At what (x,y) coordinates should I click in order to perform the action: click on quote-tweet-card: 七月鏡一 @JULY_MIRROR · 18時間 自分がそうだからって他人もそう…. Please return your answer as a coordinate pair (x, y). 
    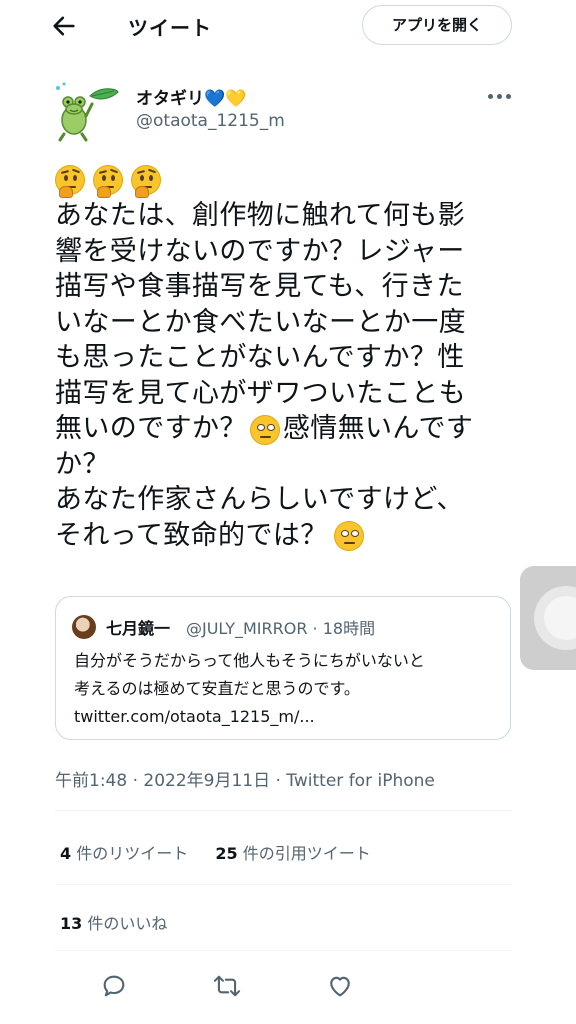
    Looking at the image, I should click on (283, 668).